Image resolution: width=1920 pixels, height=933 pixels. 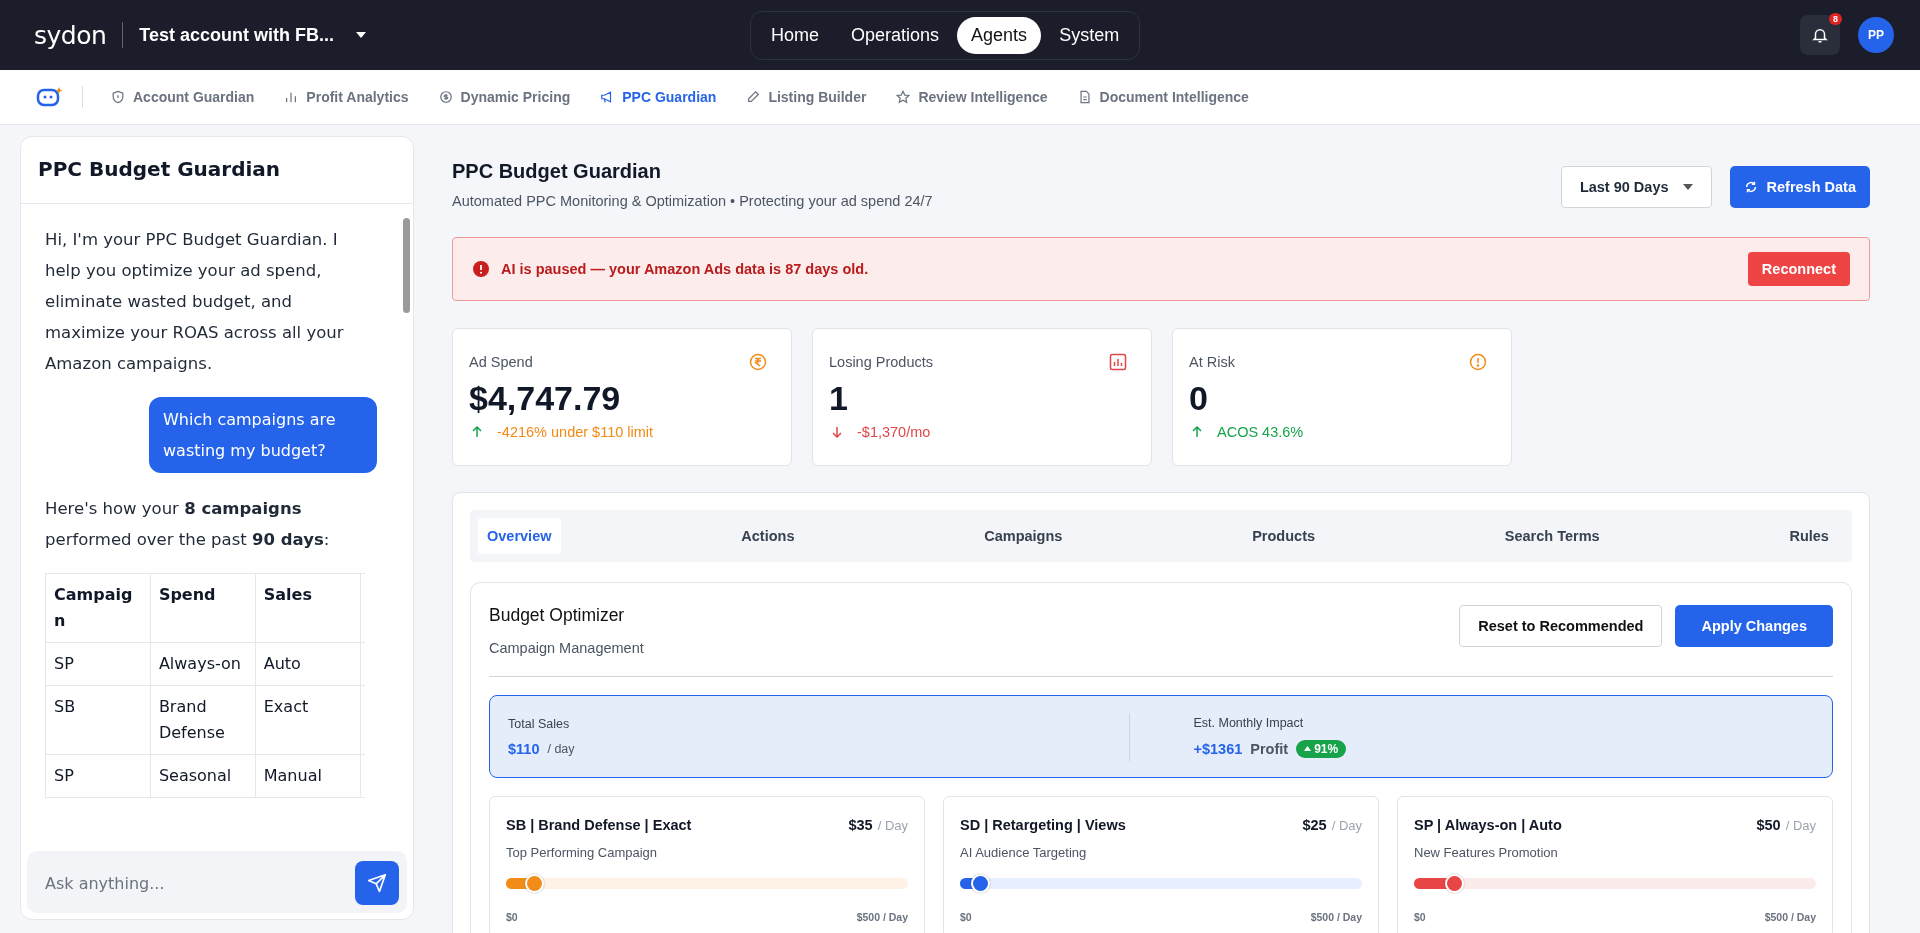 What do you see at coordinates (519, 536) in the screenshot?
I see `tab: Overview` at bounding box center [519, 536].